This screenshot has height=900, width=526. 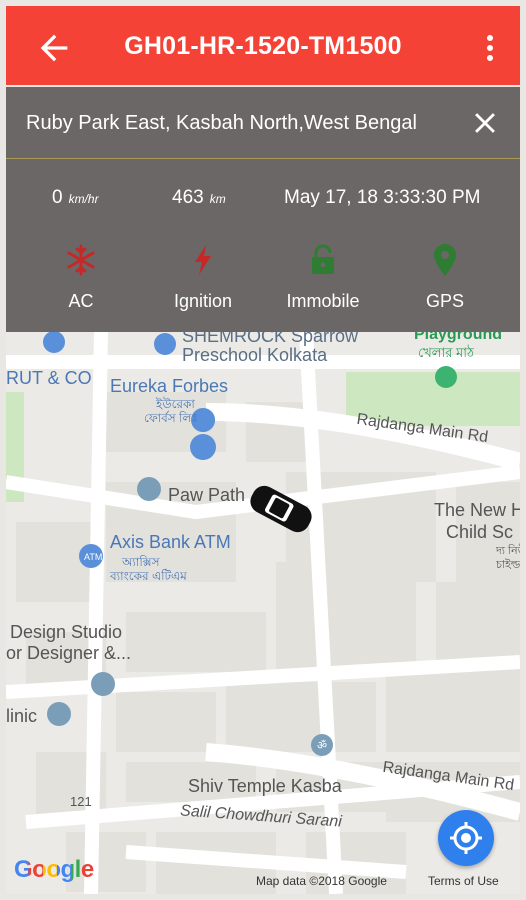 I want to click on feature-ac: AC, so click(x=81, y=275).